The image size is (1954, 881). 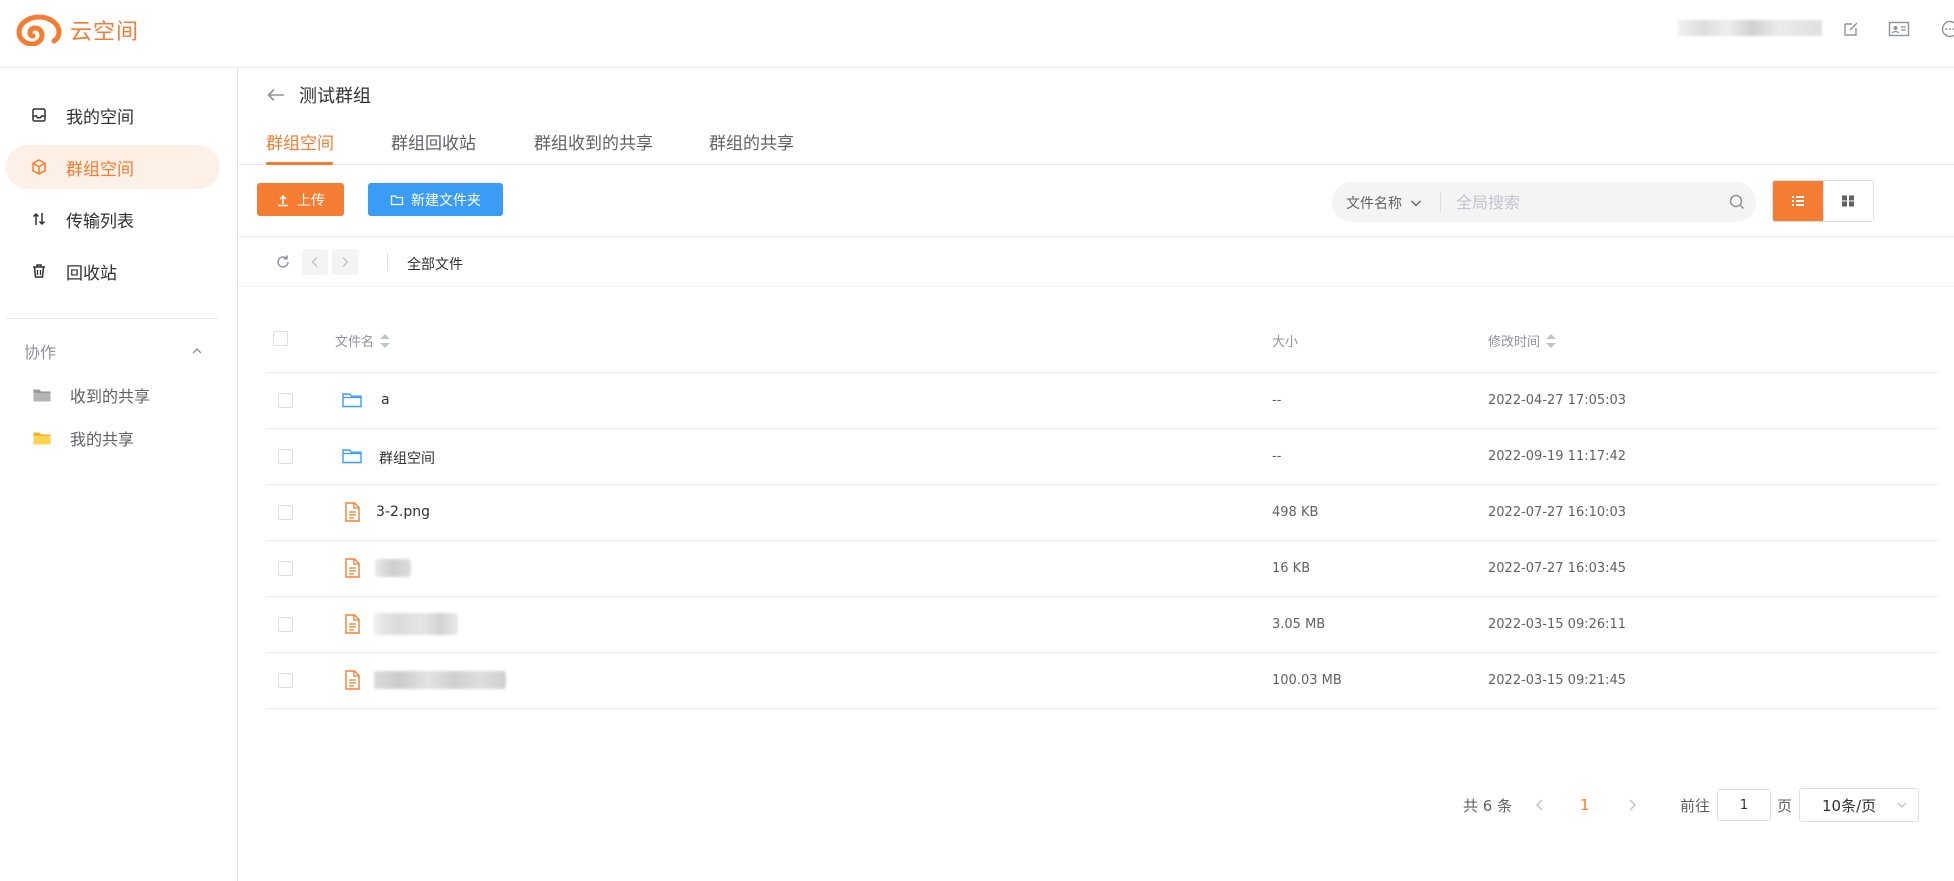 What do you see at coordinates (1632, 805) in the screenshot?
I see `pagination-next-button` at bounding box center [1632, 805].